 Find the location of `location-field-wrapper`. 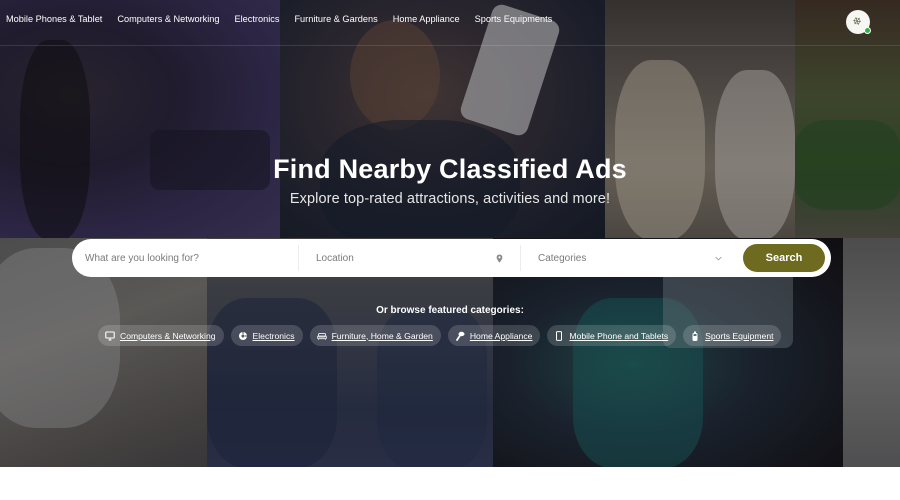

location-field-wrapper is located at coordinates (410, 258).